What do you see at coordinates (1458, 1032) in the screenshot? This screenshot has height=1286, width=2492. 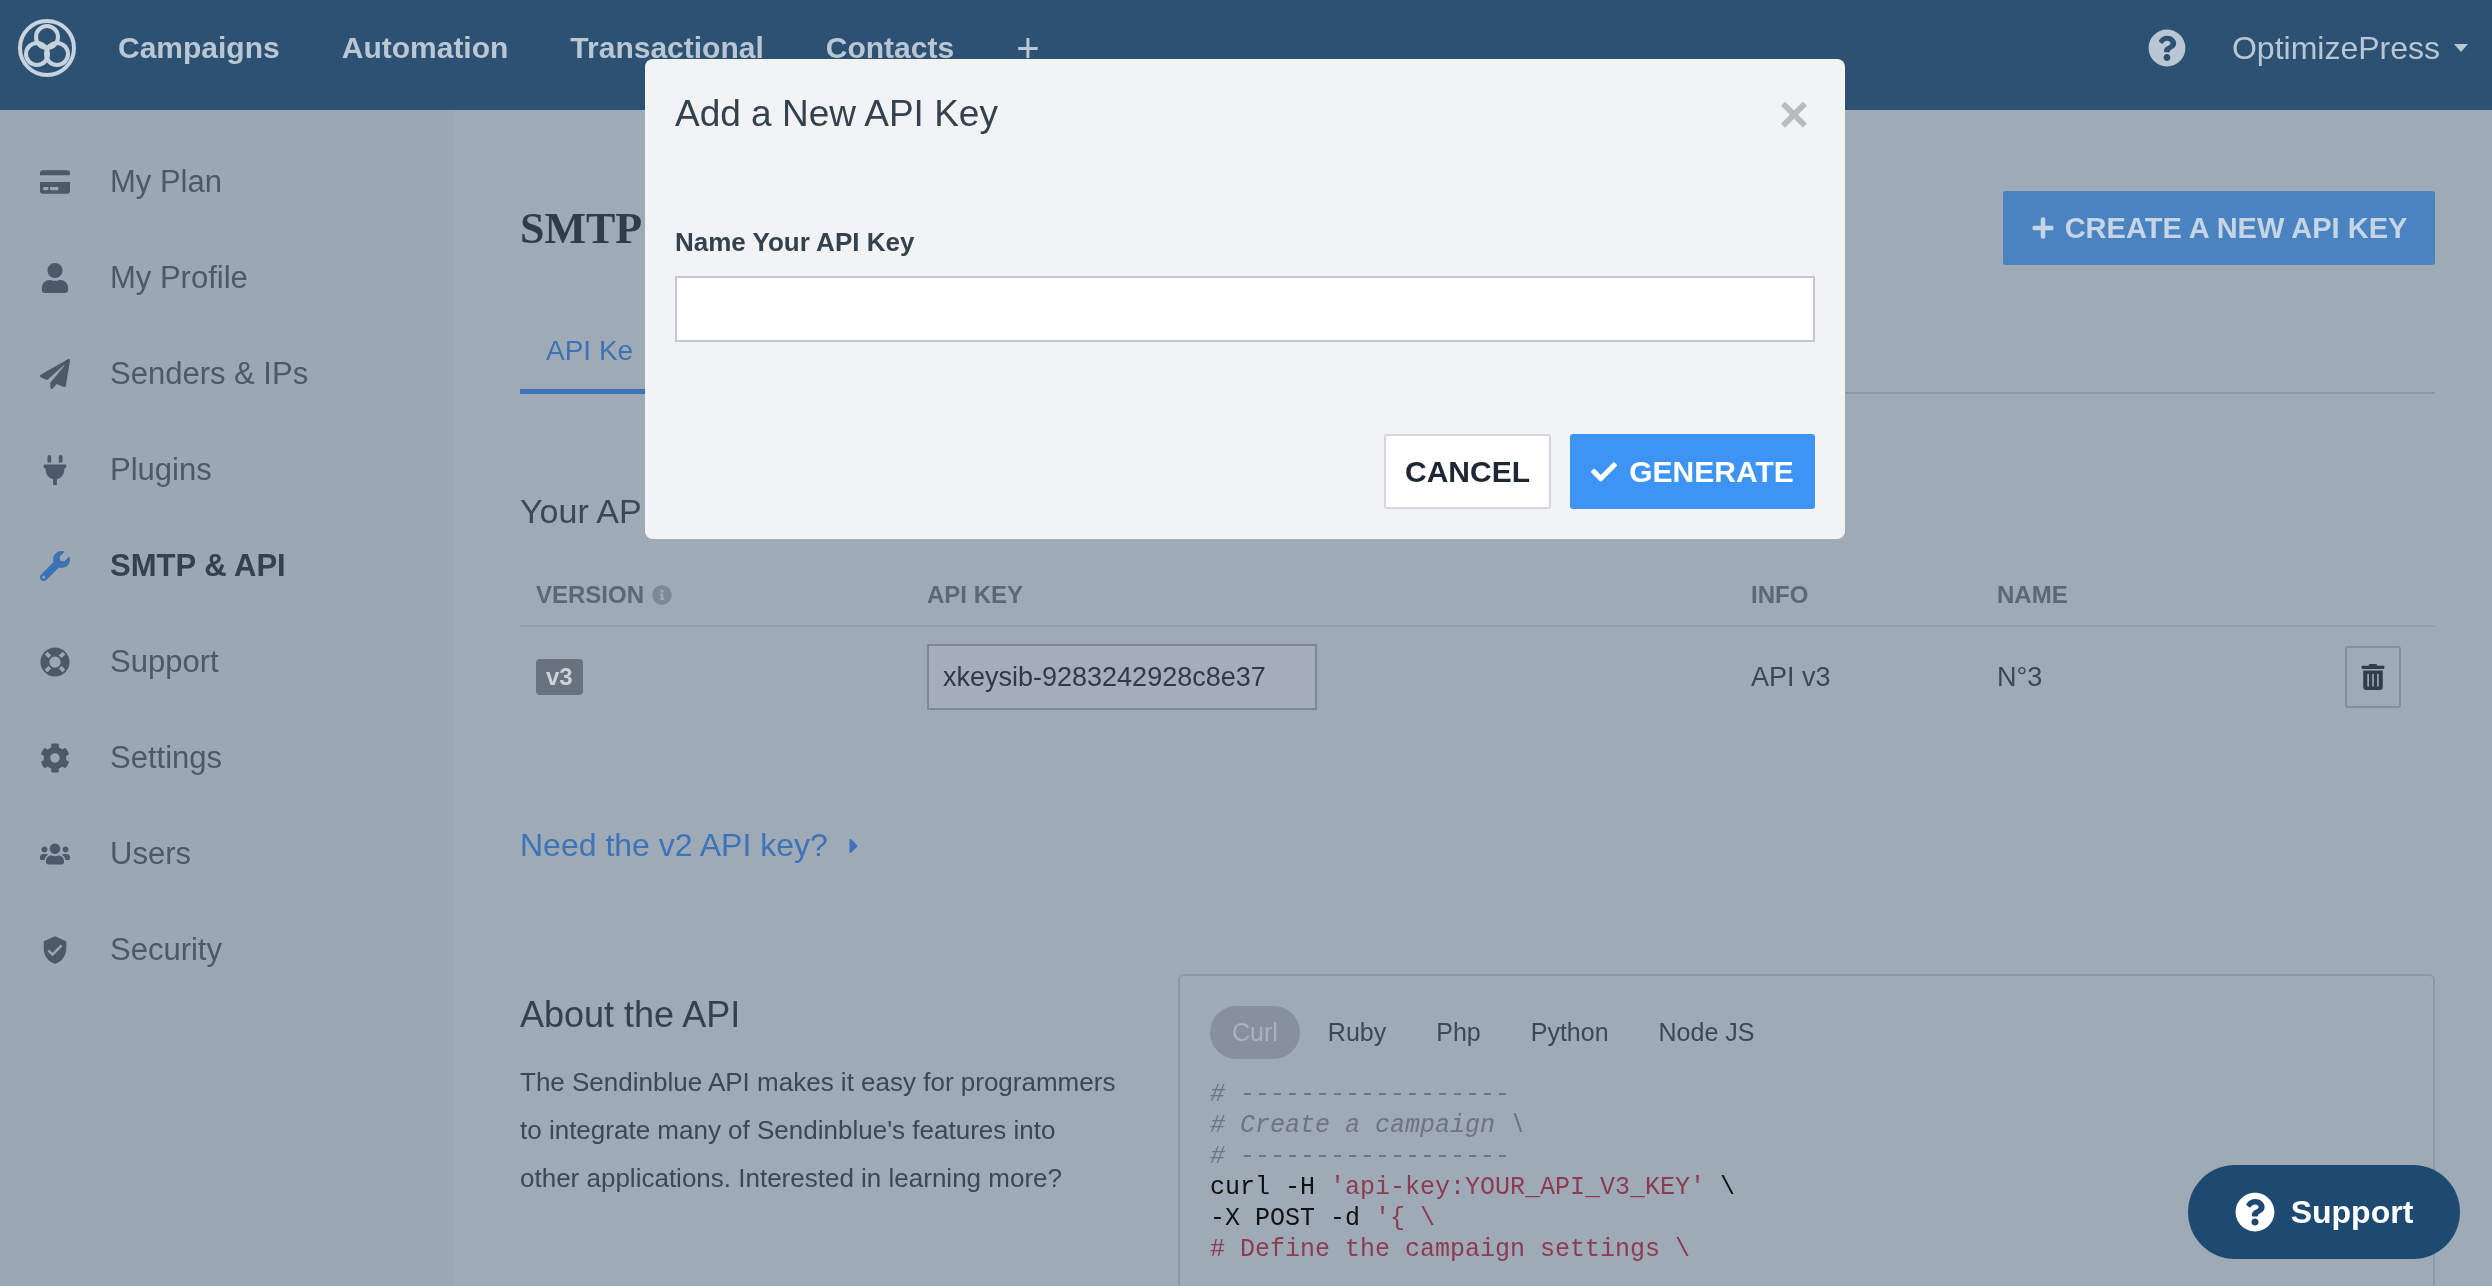 I see `code-tab: Php` at bounding box center [1458, 1032].